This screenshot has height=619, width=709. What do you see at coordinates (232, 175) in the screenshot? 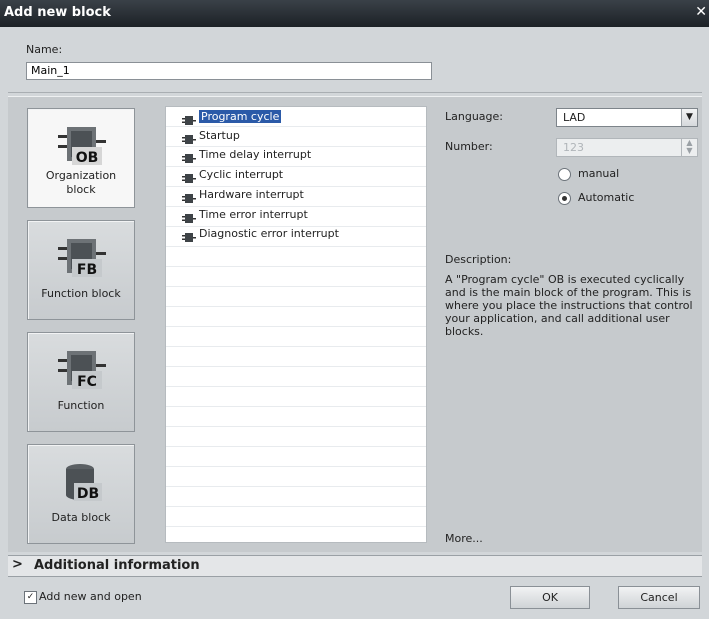
I see `list-item-cyclic-interrupt: Cyclic interrupt` at bounding box center [232, 175].